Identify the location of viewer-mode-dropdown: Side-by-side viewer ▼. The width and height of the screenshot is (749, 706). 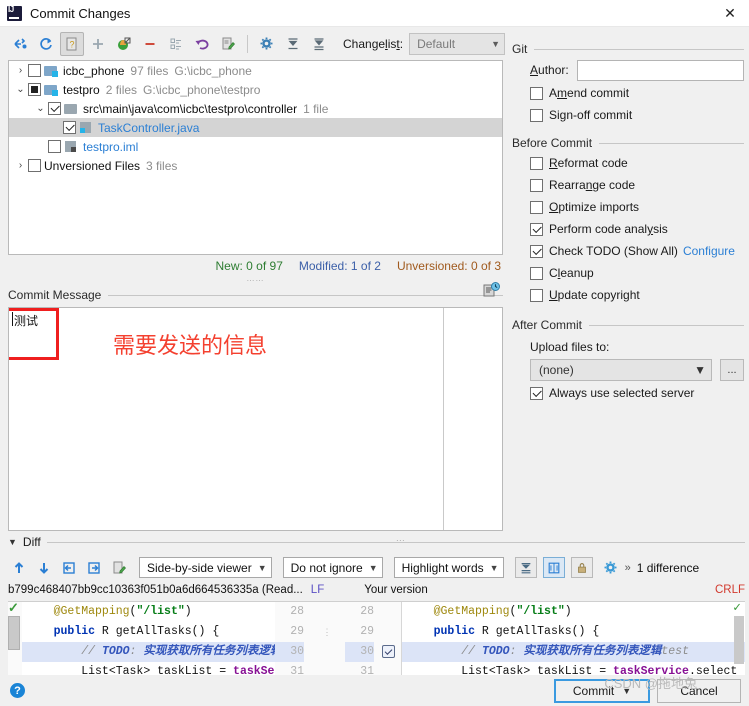
(205, 567).